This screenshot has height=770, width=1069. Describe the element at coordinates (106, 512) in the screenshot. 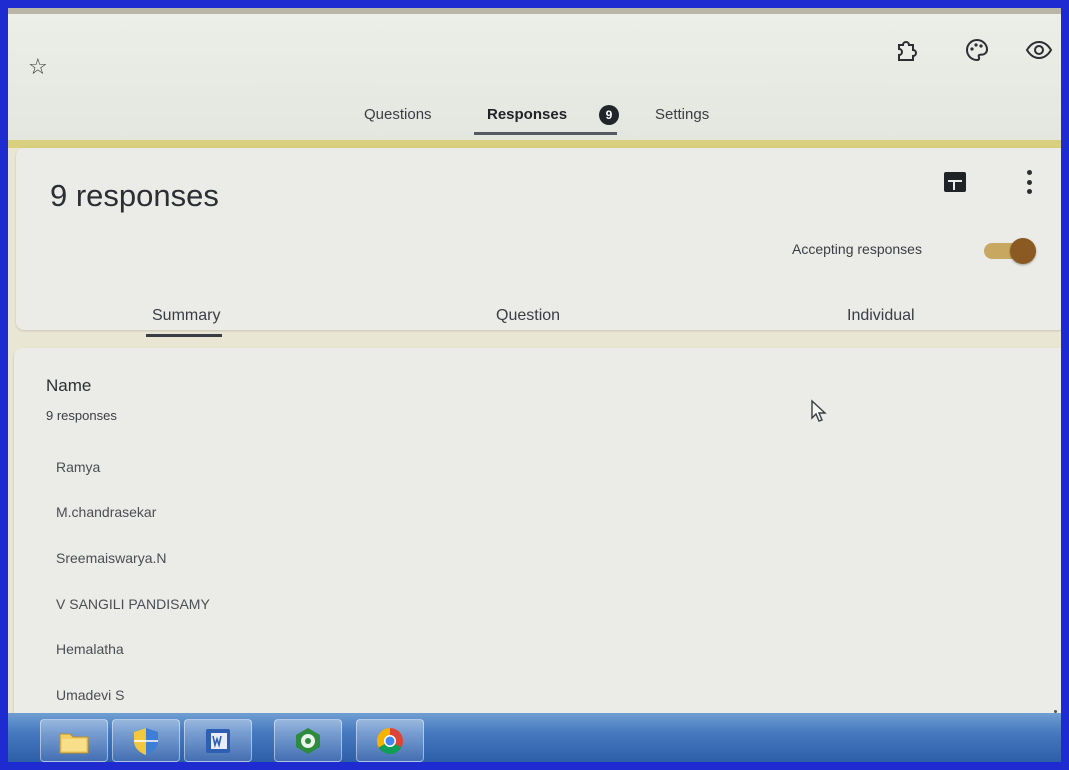

I see `response-item: M.chandrasekar` at that location.